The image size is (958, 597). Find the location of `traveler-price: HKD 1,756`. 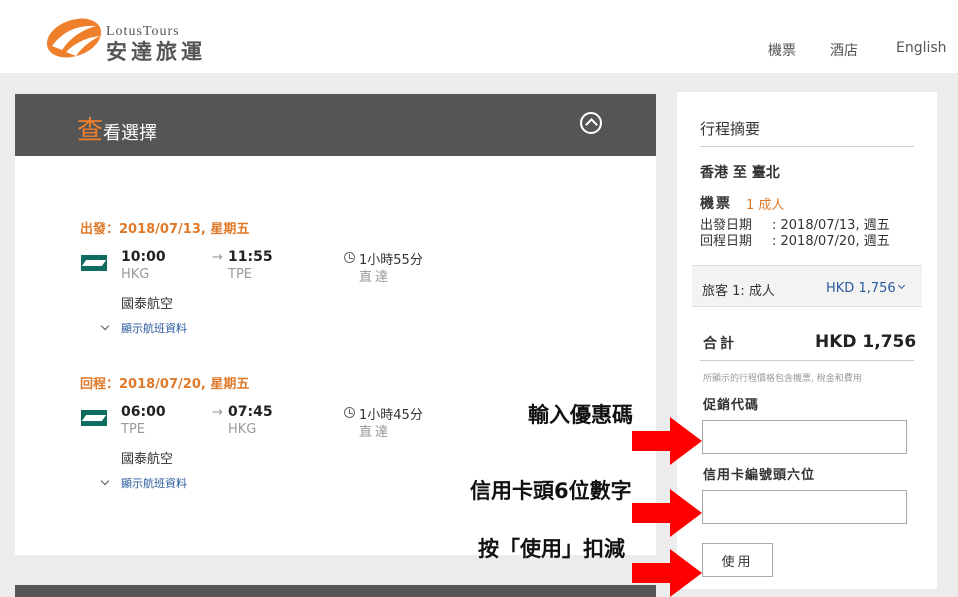

traveler-price: HKD 1,756 is located at coordinates (861, 288).